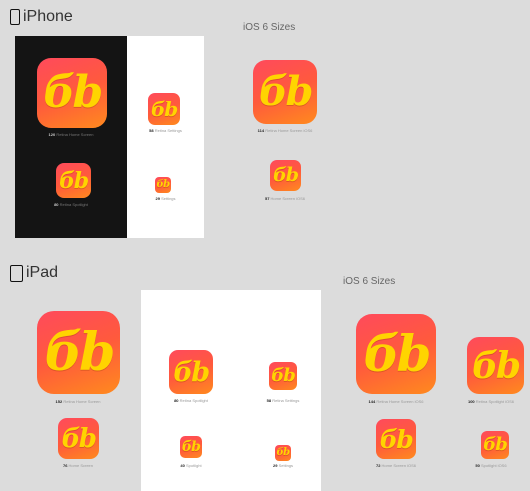 This screenshot has height=491, width=530. Describe the element at coordinates (283, 376) in the screenshot. I see `app-icon-58-ipad: бb` at that location.